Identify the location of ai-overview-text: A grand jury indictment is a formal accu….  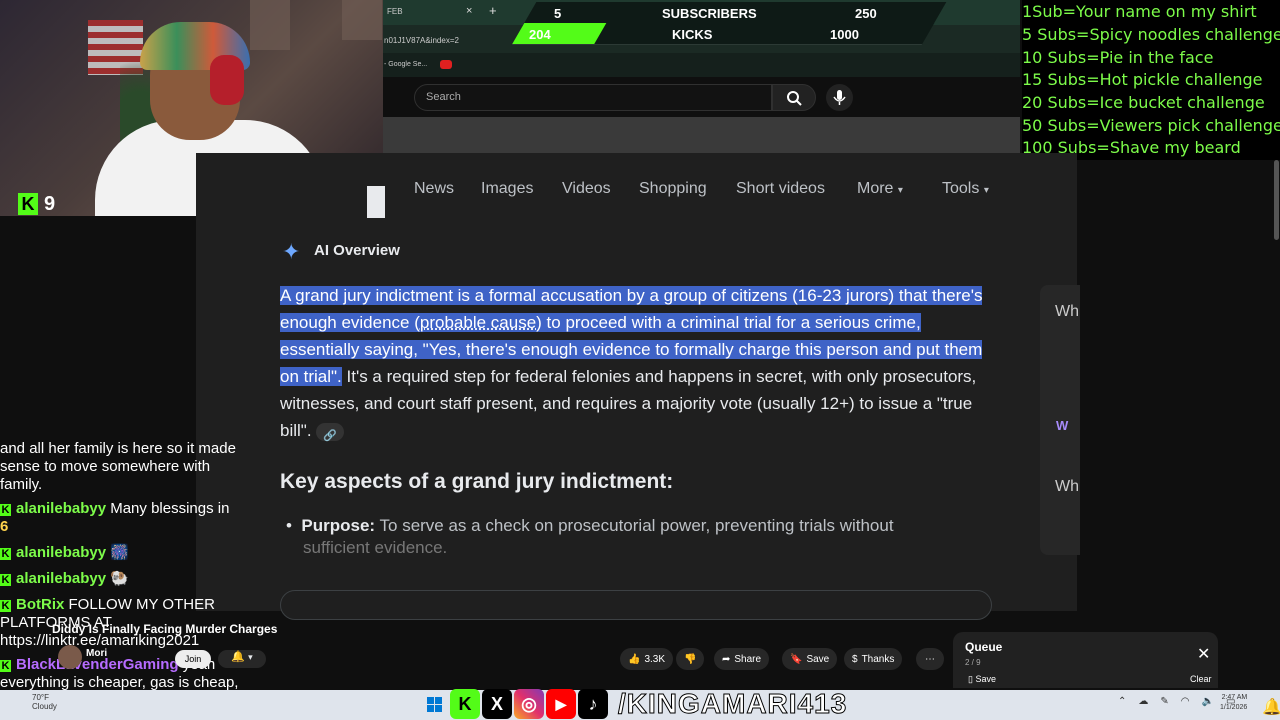
(636, 363).